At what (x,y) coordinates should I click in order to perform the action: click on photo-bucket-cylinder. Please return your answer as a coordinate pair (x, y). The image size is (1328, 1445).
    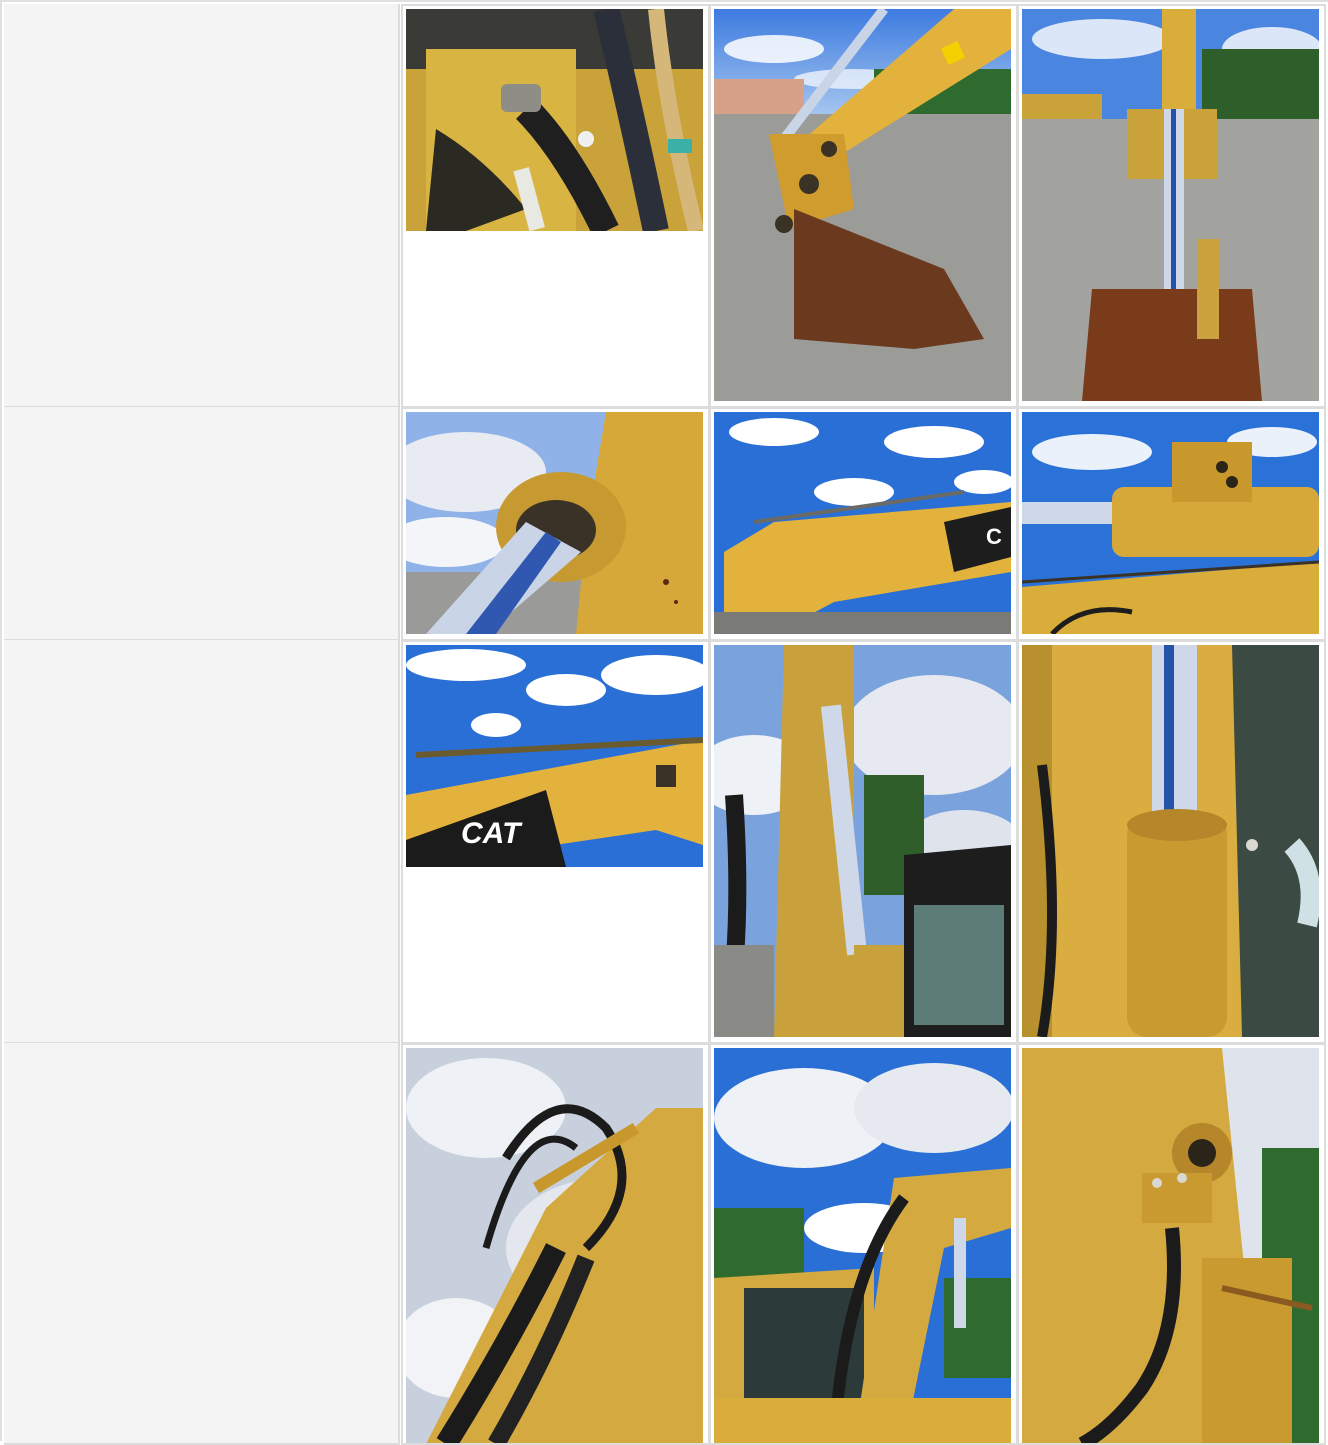
    Looking at the image, I should click on (1170, 205).